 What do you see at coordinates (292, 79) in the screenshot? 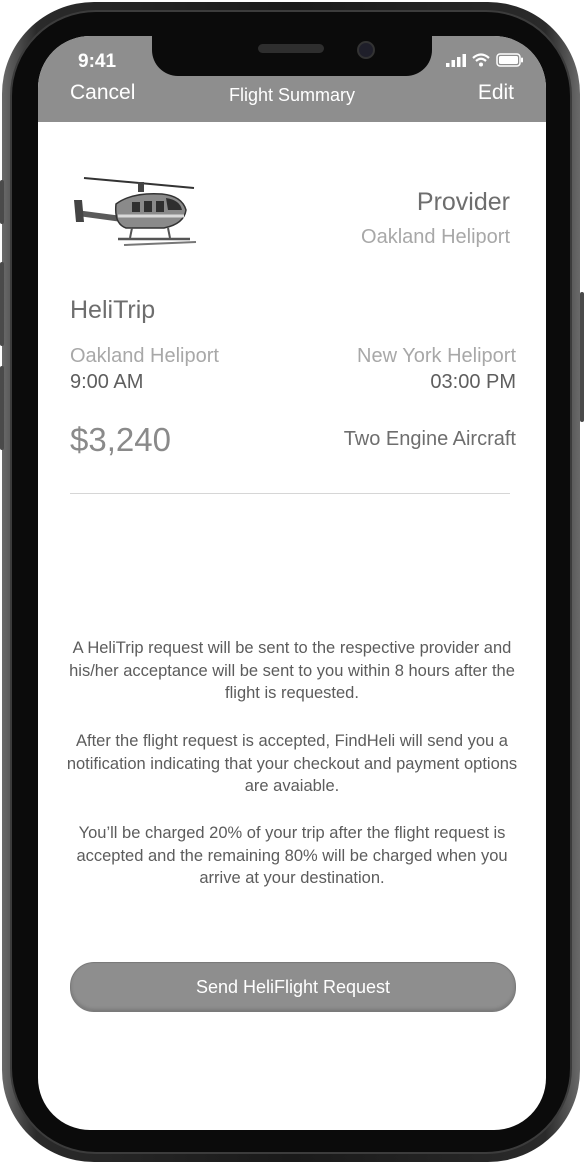
I see `navigation-header: 9:41 Cancel Flight Summary Edit` at bounding box center [292, 79].